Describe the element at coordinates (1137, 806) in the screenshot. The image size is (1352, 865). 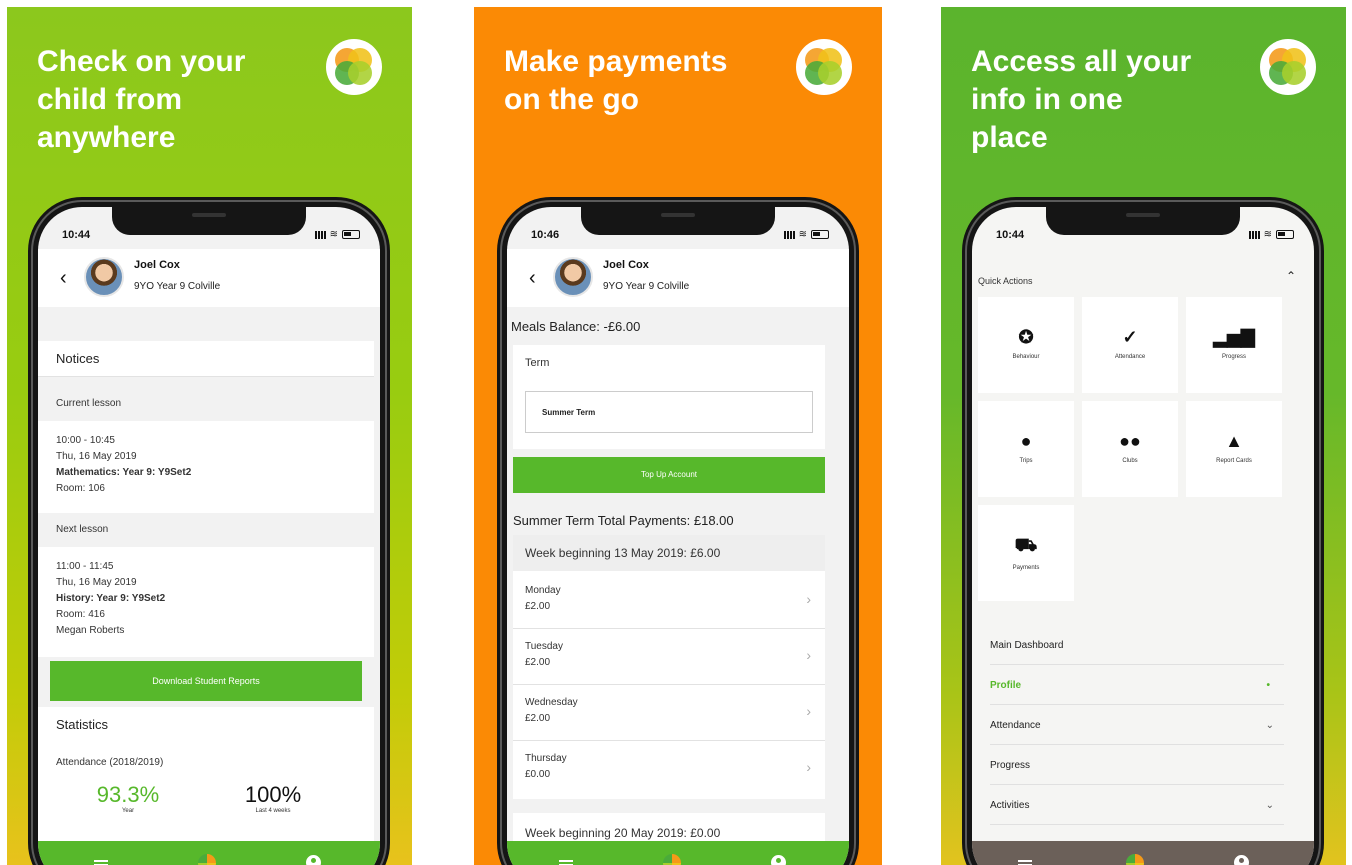
I see `menu-activities: Activities ⌄` at that location.